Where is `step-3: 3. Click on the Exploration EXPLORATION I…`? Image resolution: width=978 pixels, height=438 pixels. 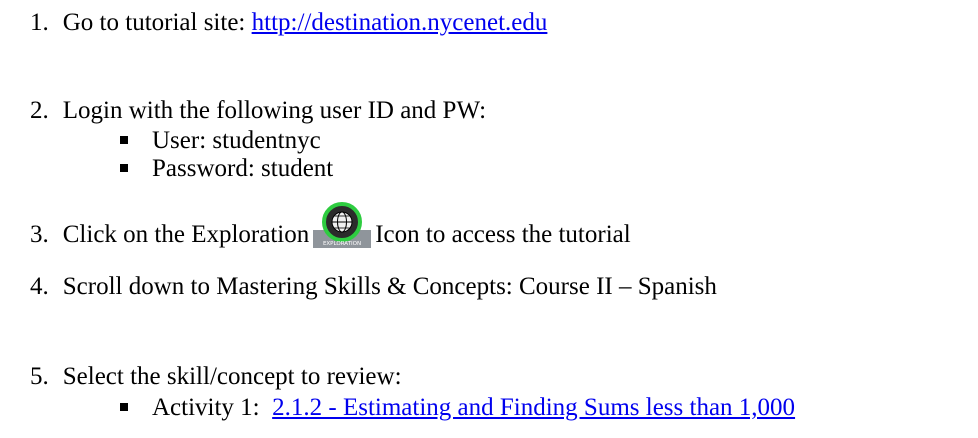
step-3: 3. Click on the Exploration EXPLORATION I… is located at coordinates (330, 225).